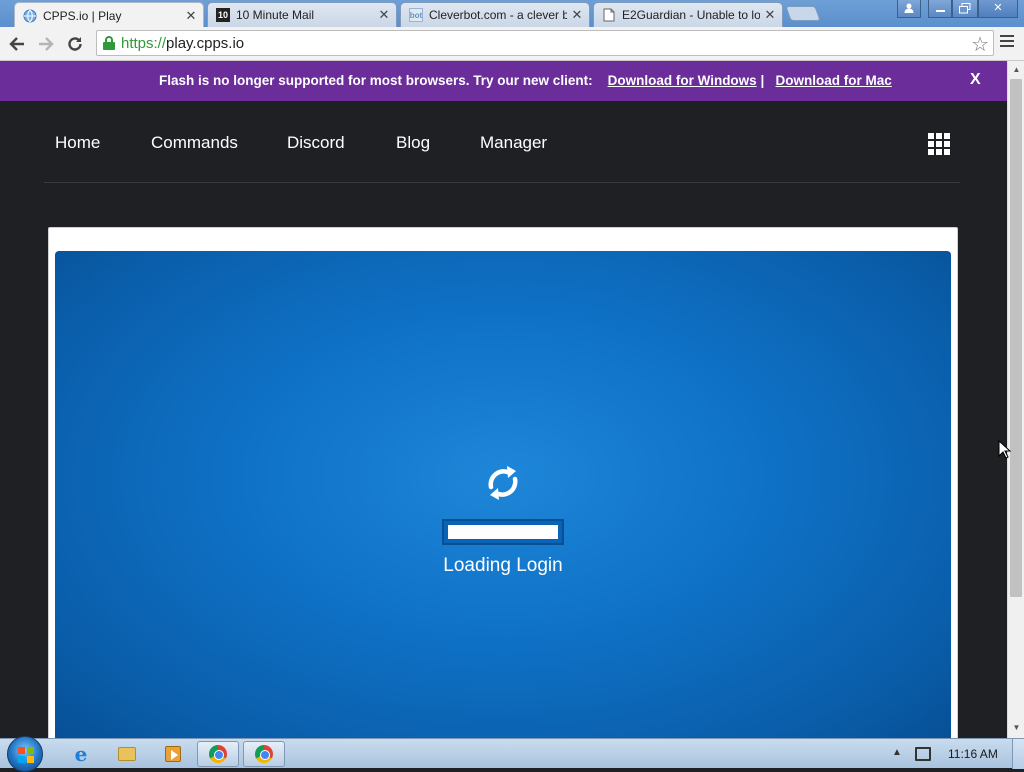  What do you see at coordinates (512, 754) in the screenshot?
I see `windows-taskbar: e ▲ 11:16 AM` at bounding box center [512, 754].